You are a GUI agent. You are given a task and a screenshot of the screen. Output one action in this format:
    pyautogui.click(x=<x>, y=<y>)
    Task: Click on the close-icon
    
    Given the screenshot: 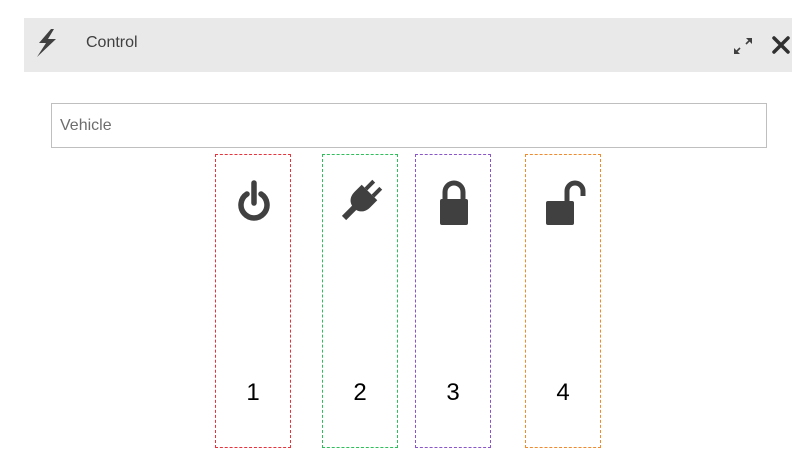 What is the action you would take?
    pyautogui.click(x=781, y=45)
    